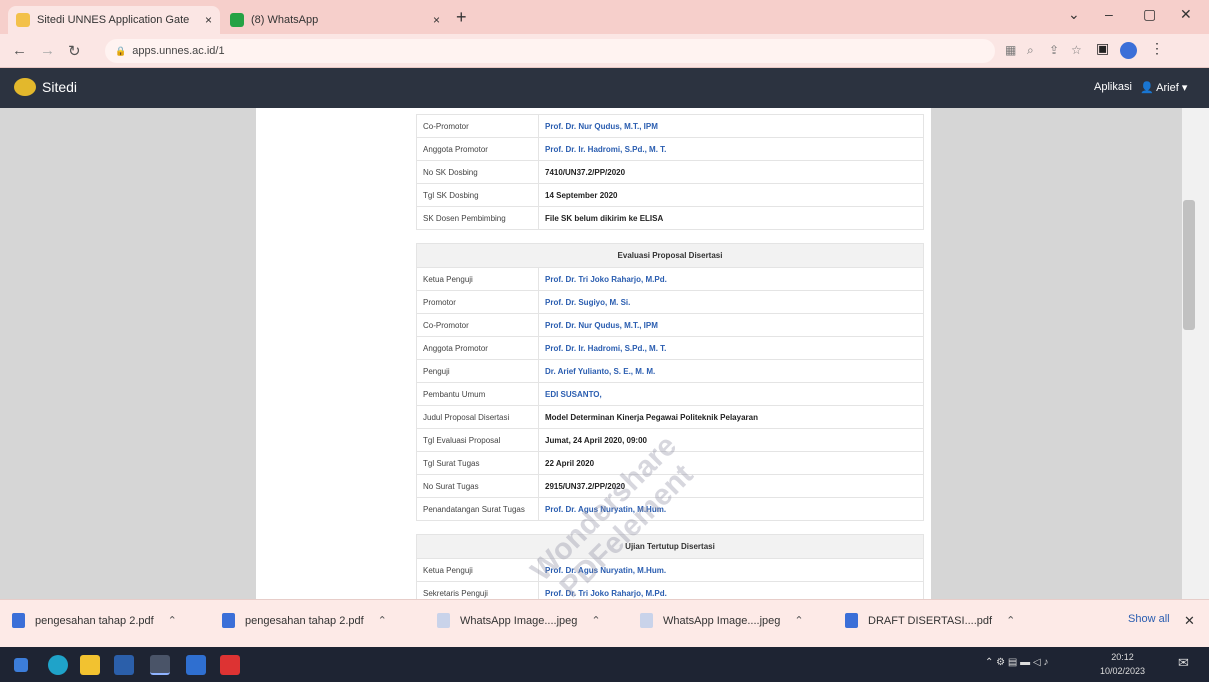 The height and width of the screenshot is (682, 1209). Describe the element at coordinates (670, 546) in the screenshot. I see `section-title: Ujian Tertutup Disertasi` at that location.